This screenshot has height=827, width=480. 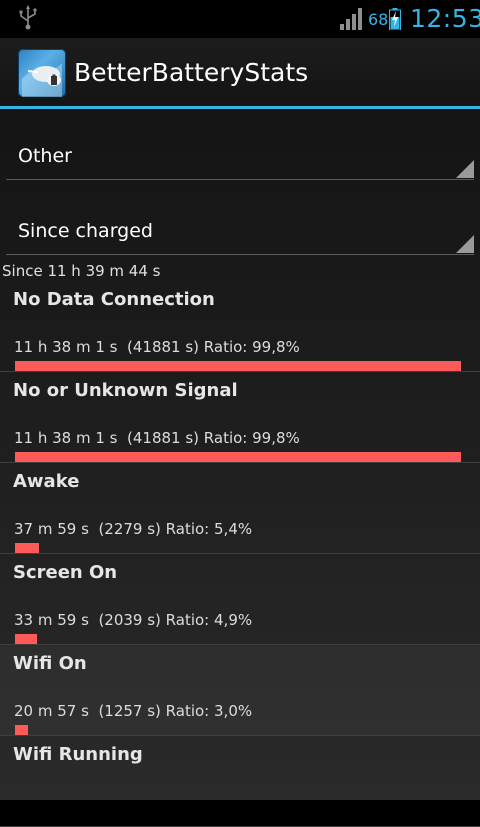 I want to click on signal-icon, so click(x=351, y=19).